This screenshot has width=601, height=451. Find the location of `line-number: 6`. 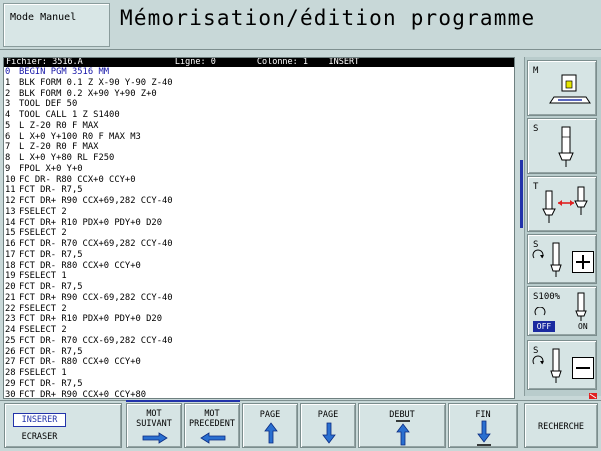

line-number: 6 is located at coordinates (8, 136).